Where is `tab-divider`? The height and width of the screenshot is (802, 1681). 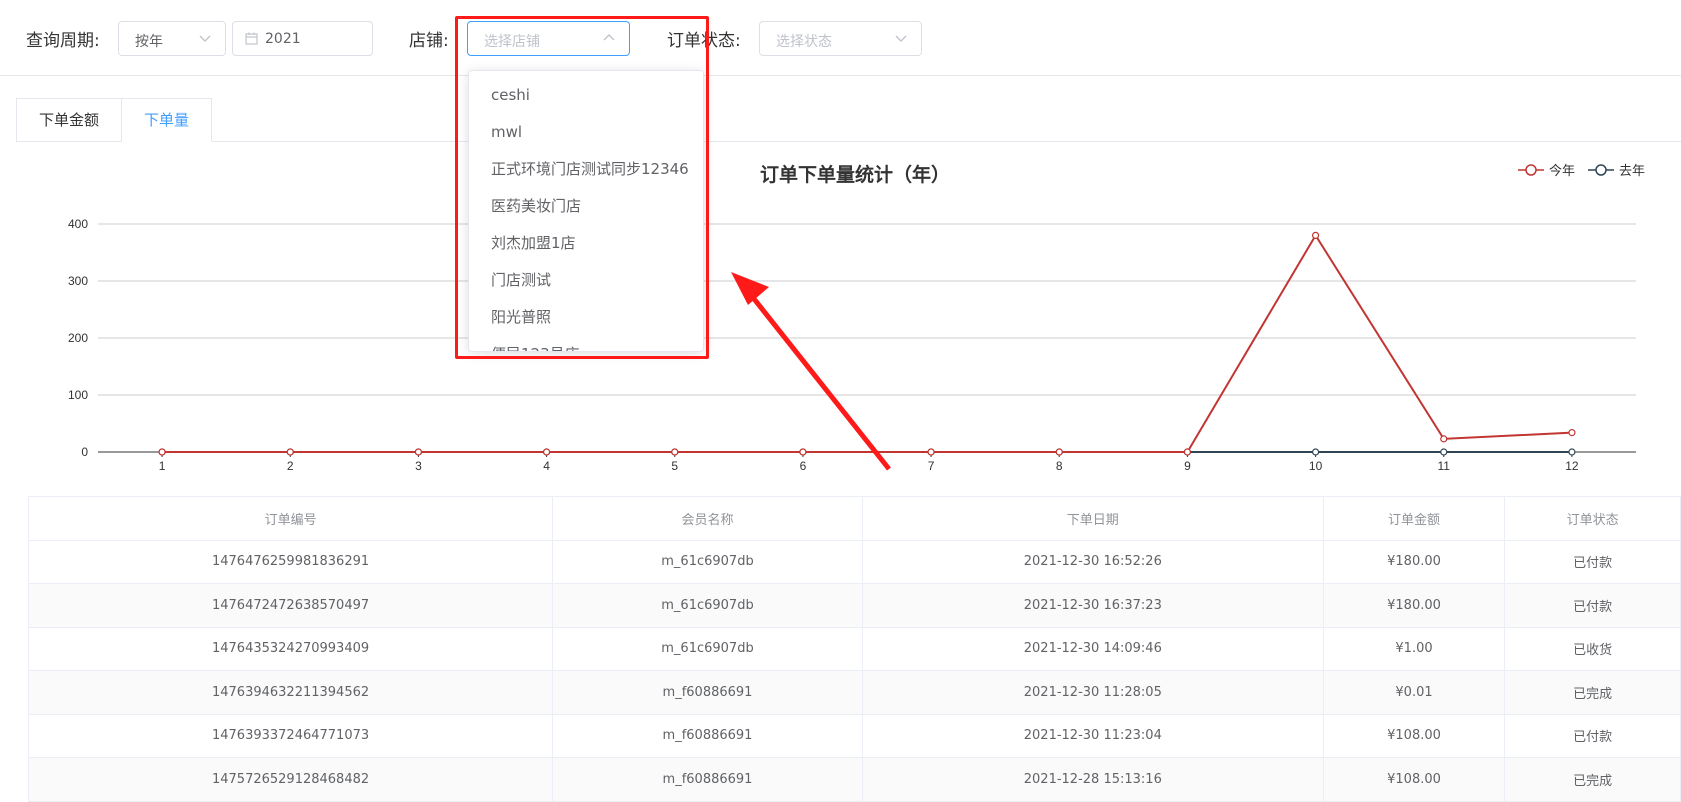 tab-divider is located at coordinates (946, 141).